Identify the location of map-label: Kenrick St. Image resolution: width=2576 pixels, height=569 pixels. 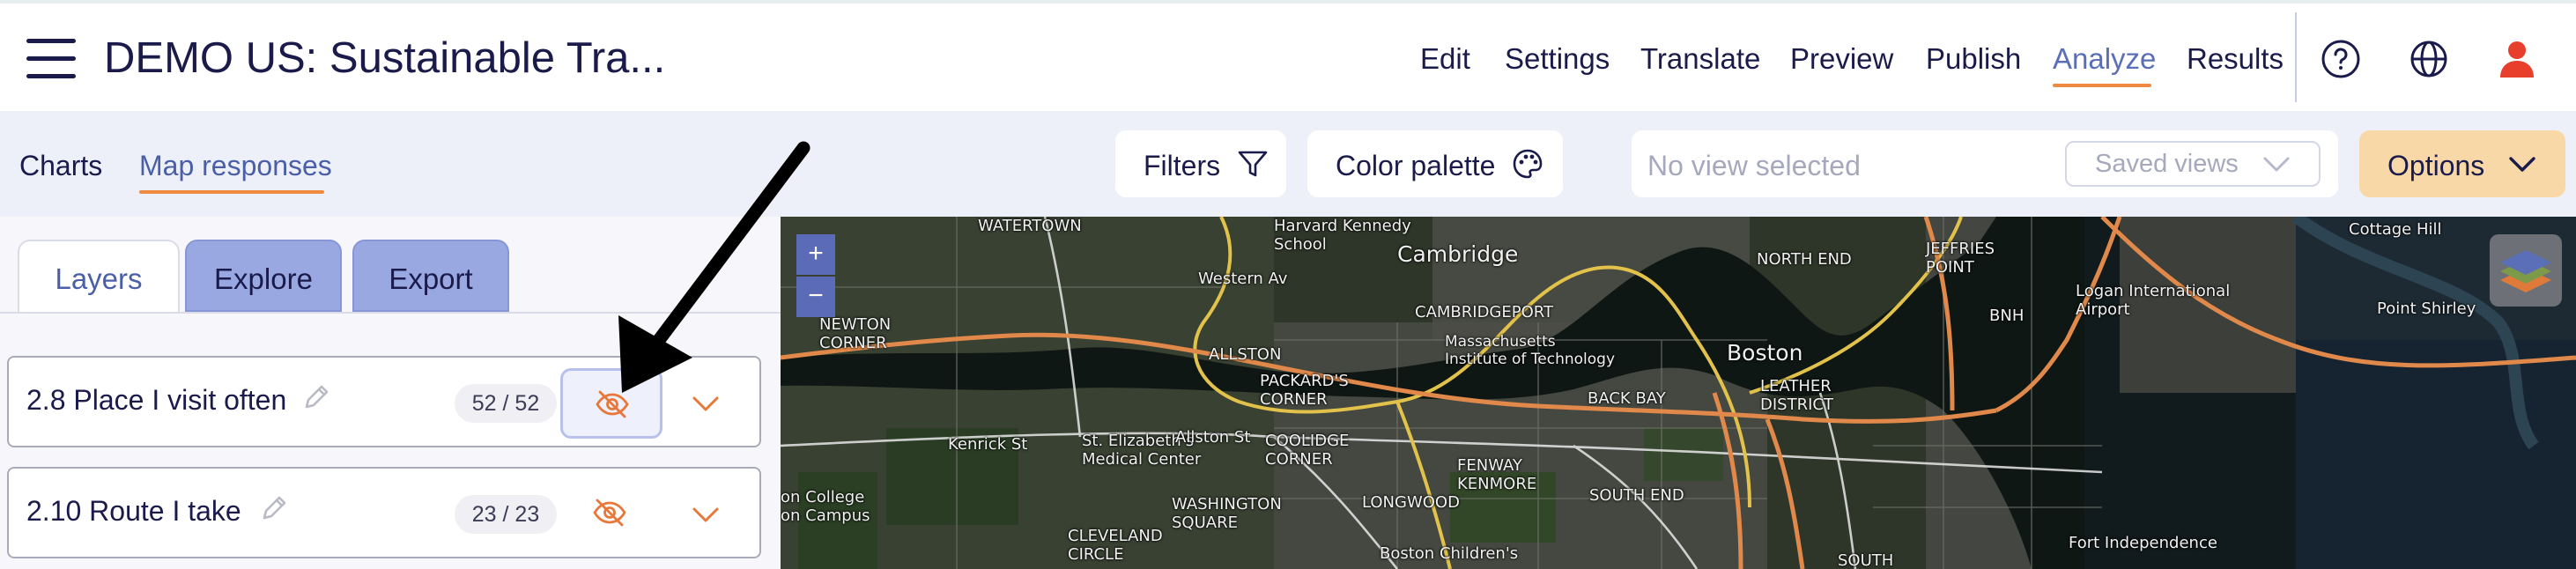
(988, 444).